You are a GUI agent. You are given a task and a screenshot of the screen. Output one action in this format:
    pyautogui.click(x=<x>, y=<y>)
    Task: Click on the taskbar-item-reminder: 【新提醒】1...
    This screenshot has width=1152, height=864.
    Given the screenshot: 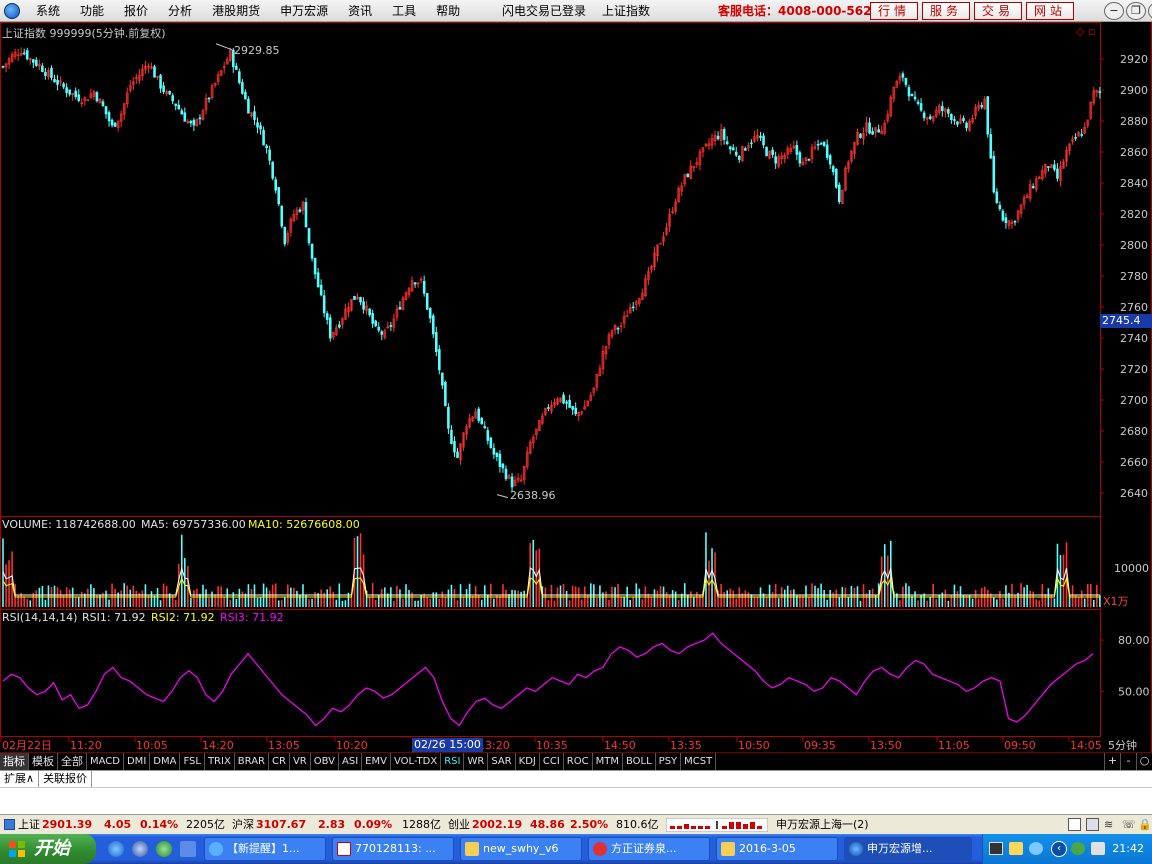 What is the action you would take?
    pyautogui.click(x=265, y=849)
    